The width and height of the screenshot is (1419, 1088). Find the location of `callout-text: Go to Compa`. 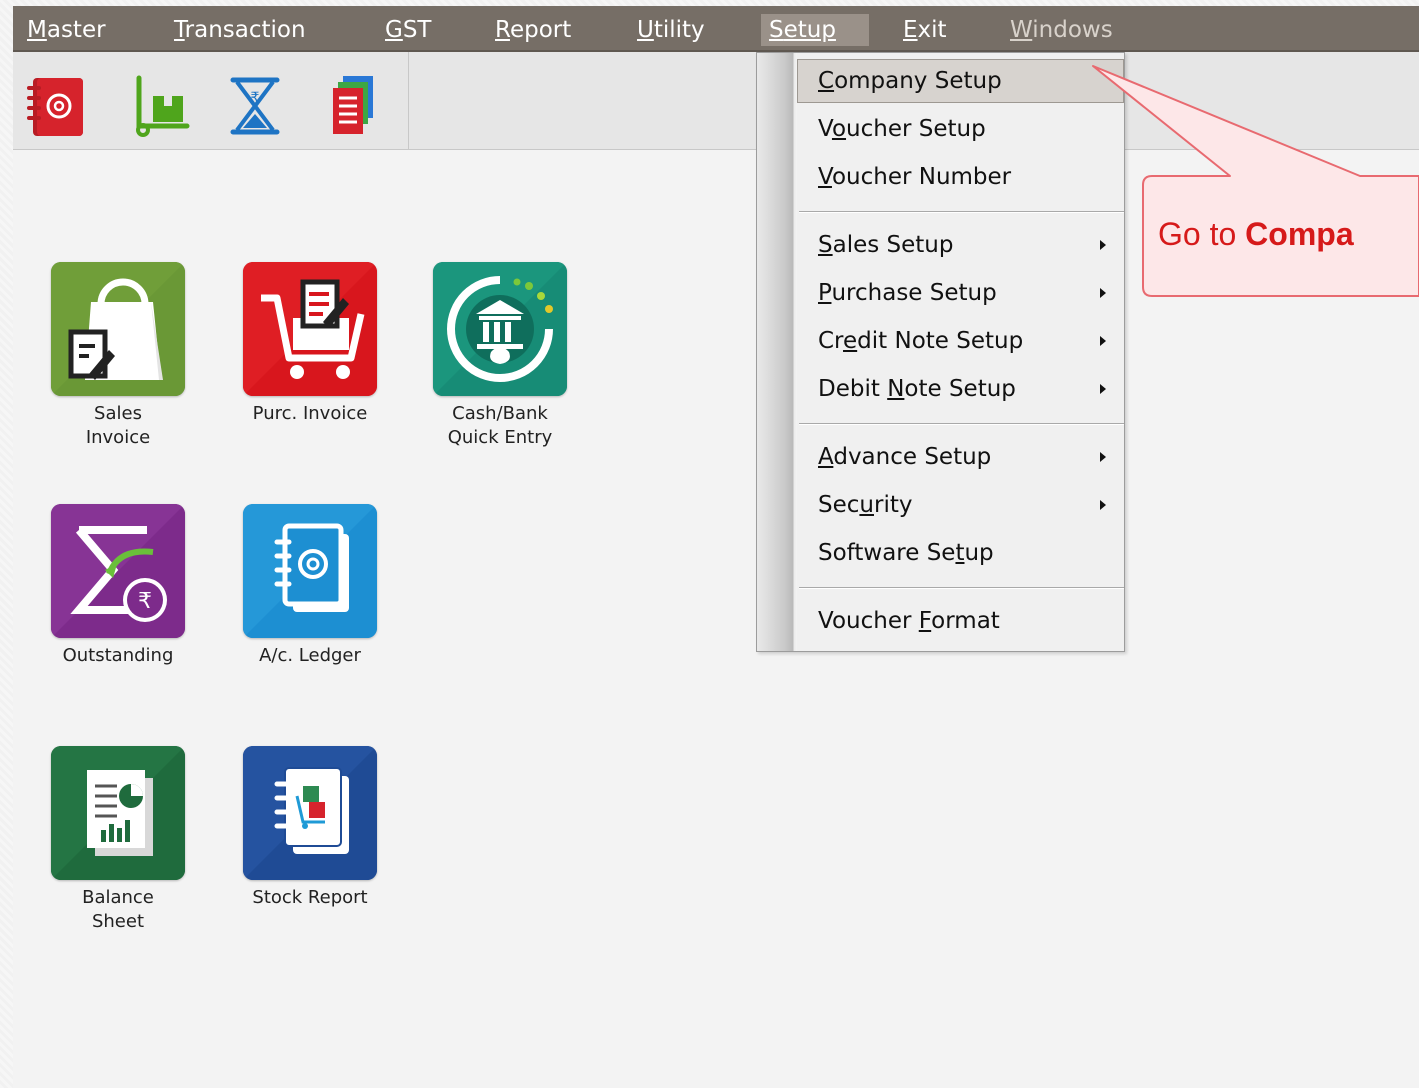

callout-text: Go to Compa is located at coordinates (1256, 234).